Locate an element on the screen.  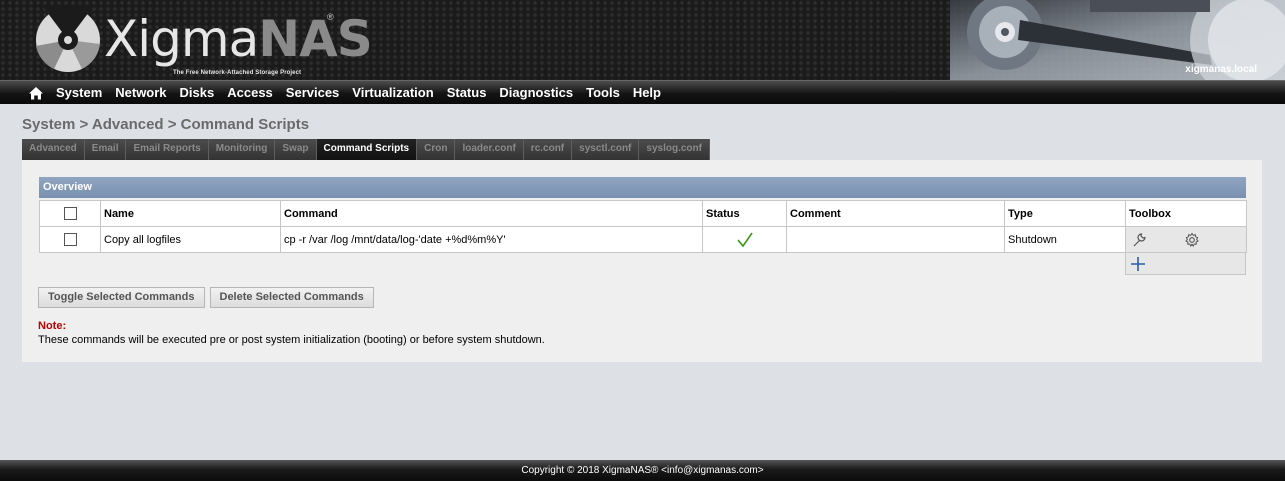
table-header-row: Name Command Status Comment Type Toolbox is located at coordinates (643, 213).